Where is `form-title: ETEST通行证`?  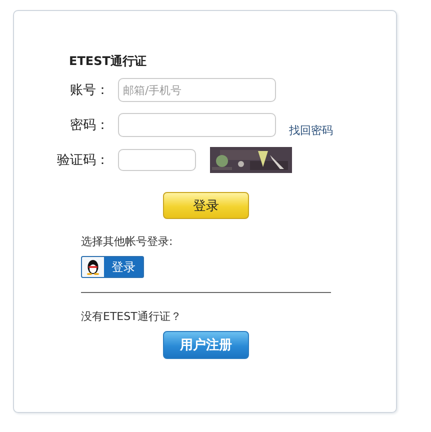 form-title: ETEST通行证 is located at coordinates (108, 61).